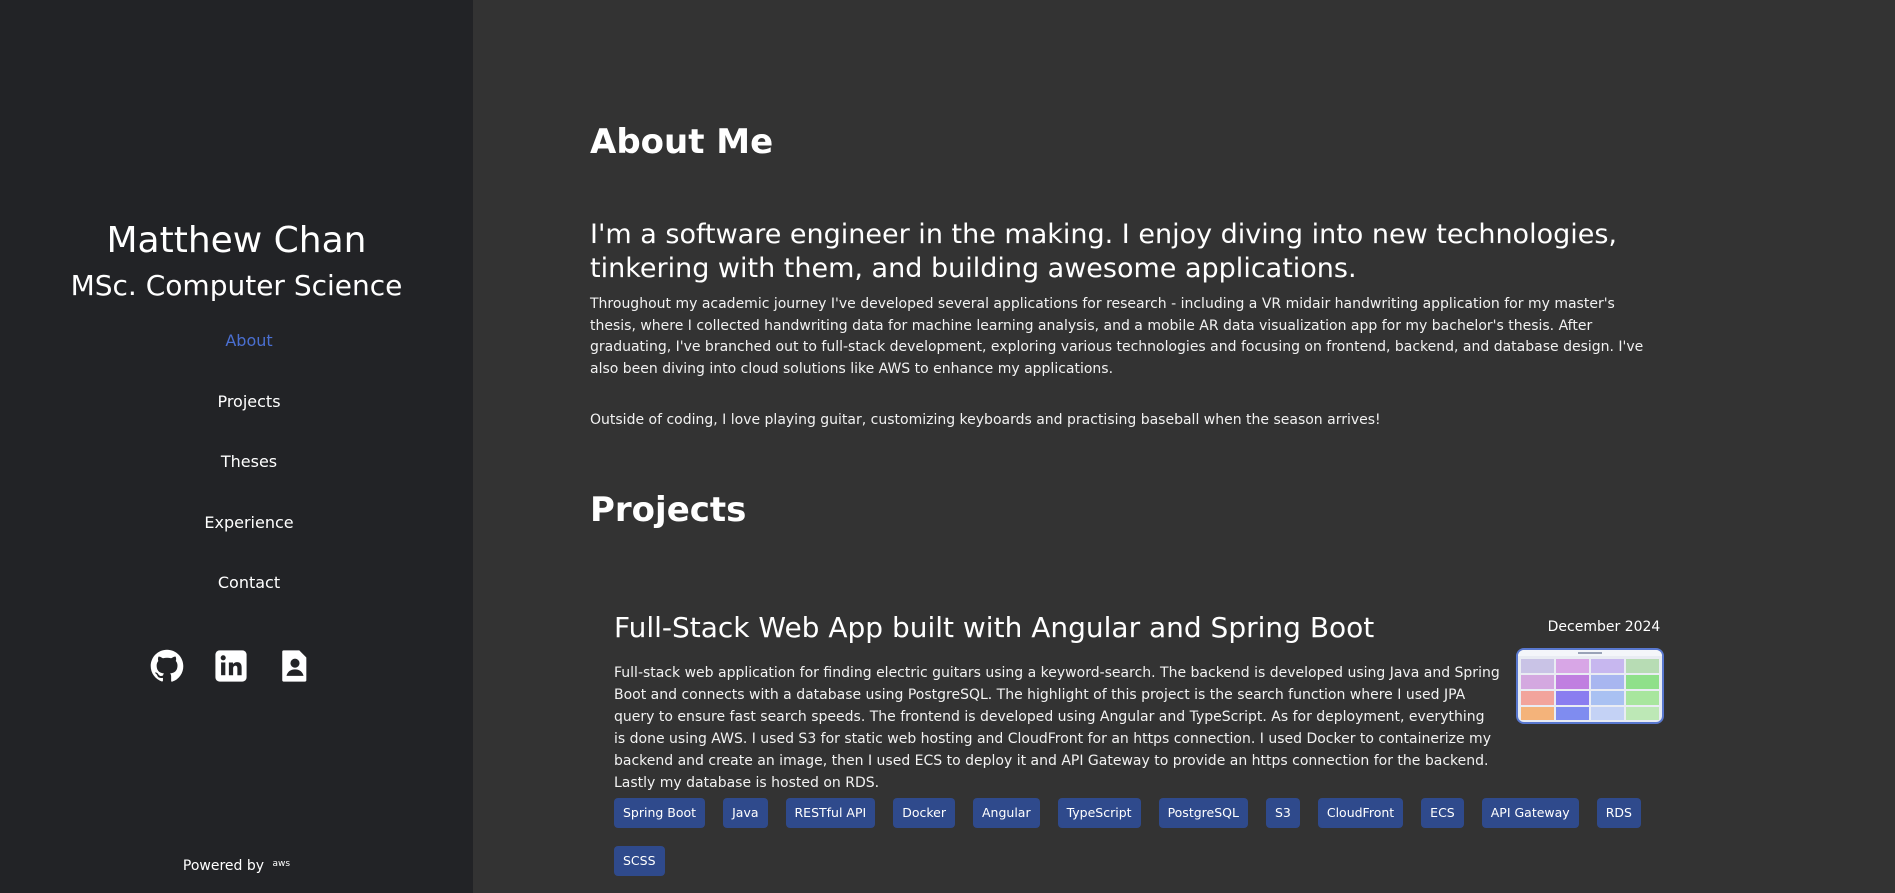 This screenshot has width=1895, height=893. Describe the element at coordinates (682, 142) in the screenshot. I see `about-heading: About Me` at that location.